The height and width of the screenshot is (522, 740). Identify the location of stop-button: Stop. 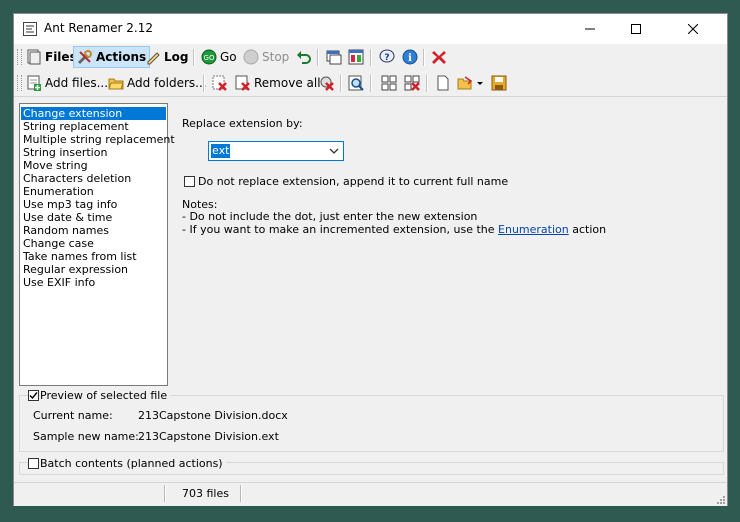
(266, 57).